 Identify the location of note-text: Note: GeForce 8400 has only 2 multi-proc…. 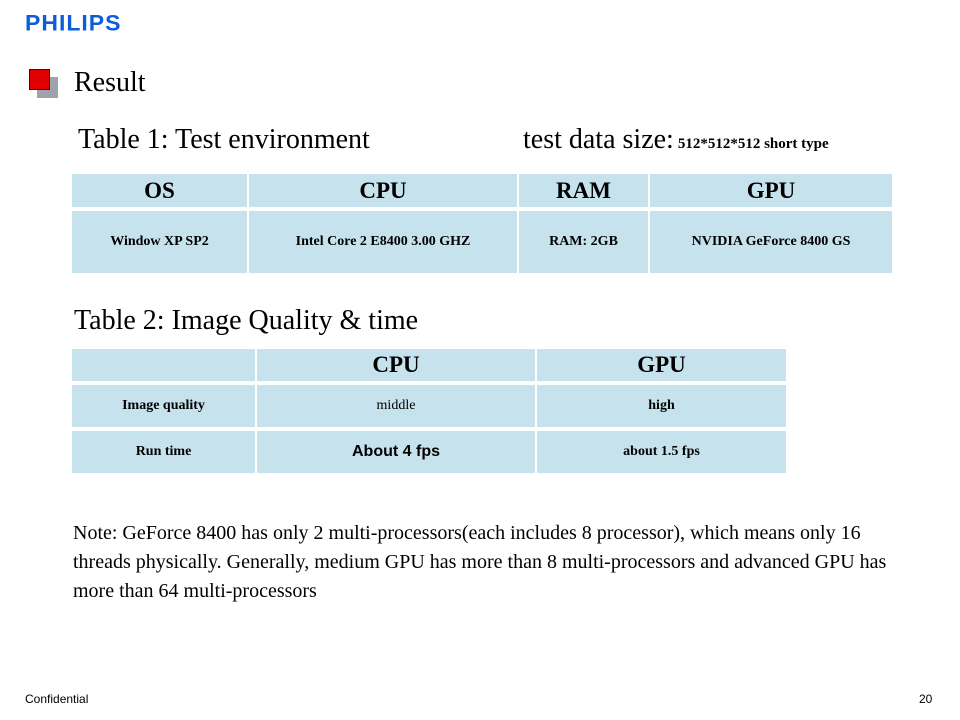
(480, 562).